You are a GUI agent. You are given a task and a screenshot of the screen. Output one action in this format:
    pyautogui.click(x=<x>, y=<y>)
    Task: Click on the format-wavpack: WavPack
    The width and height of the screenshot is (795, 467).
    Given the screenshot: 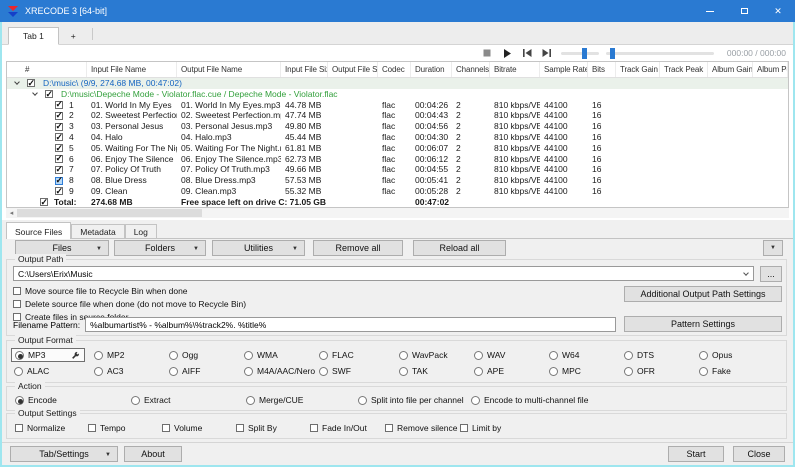 What is the action you would take?
    pyautogui.click(x=436, y=355)
    